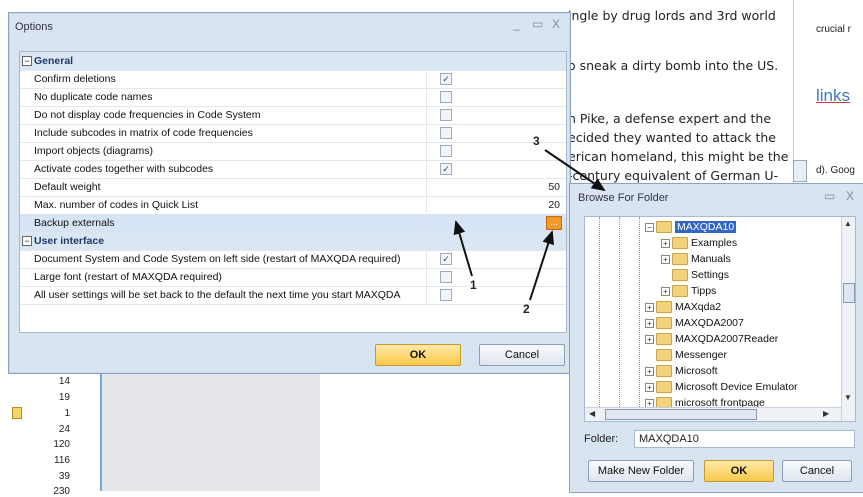 The height and width of the screenshot is (497, 863). I want to click on annotation-2: 2, so click(526, 309).